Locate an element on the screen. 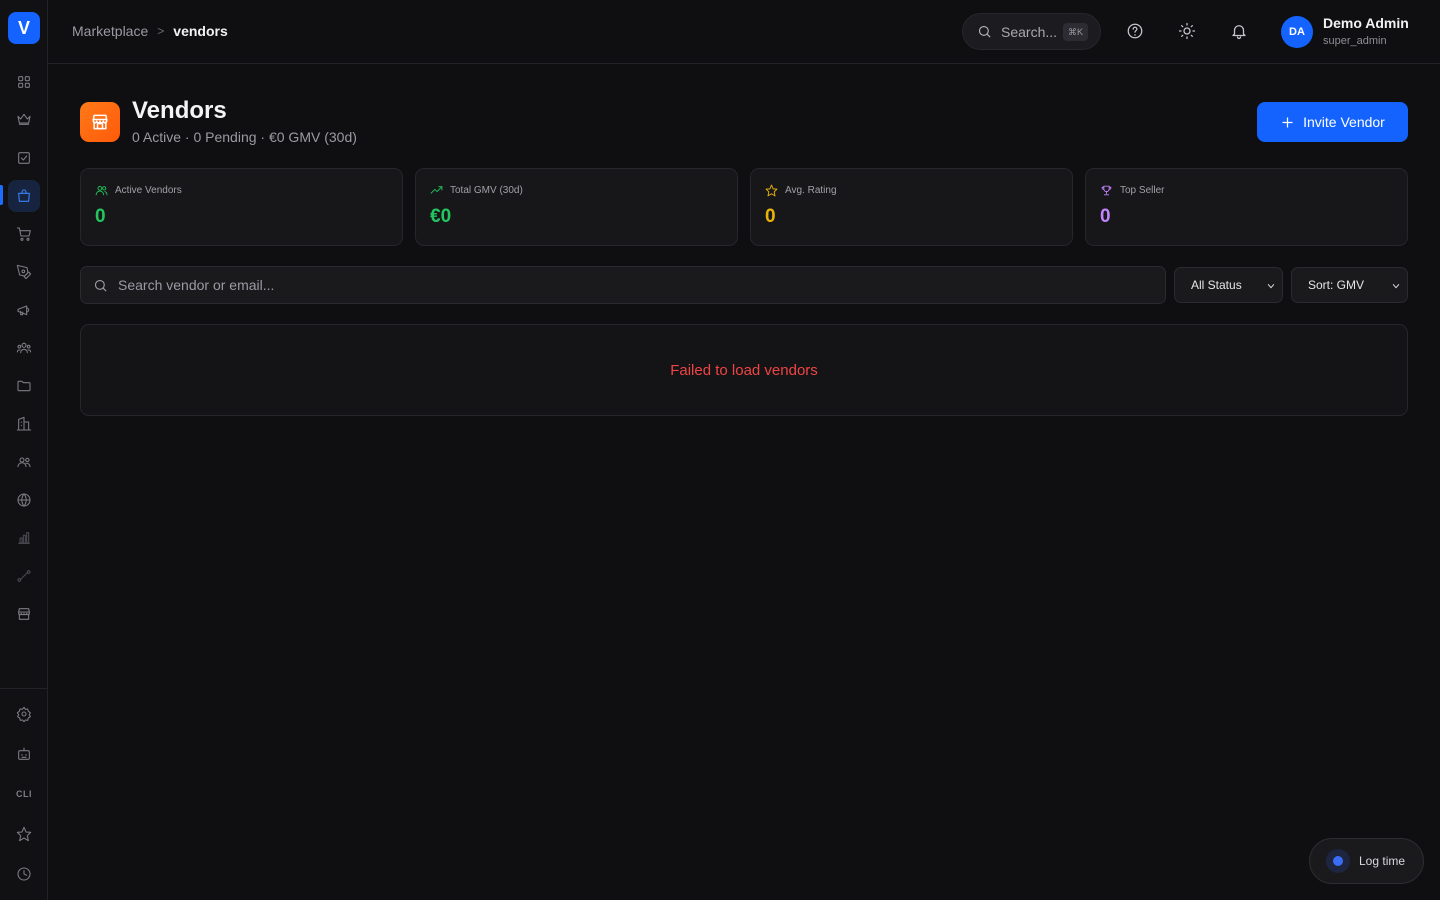  shopping-bag-icon is located at coordinates (24, 196).